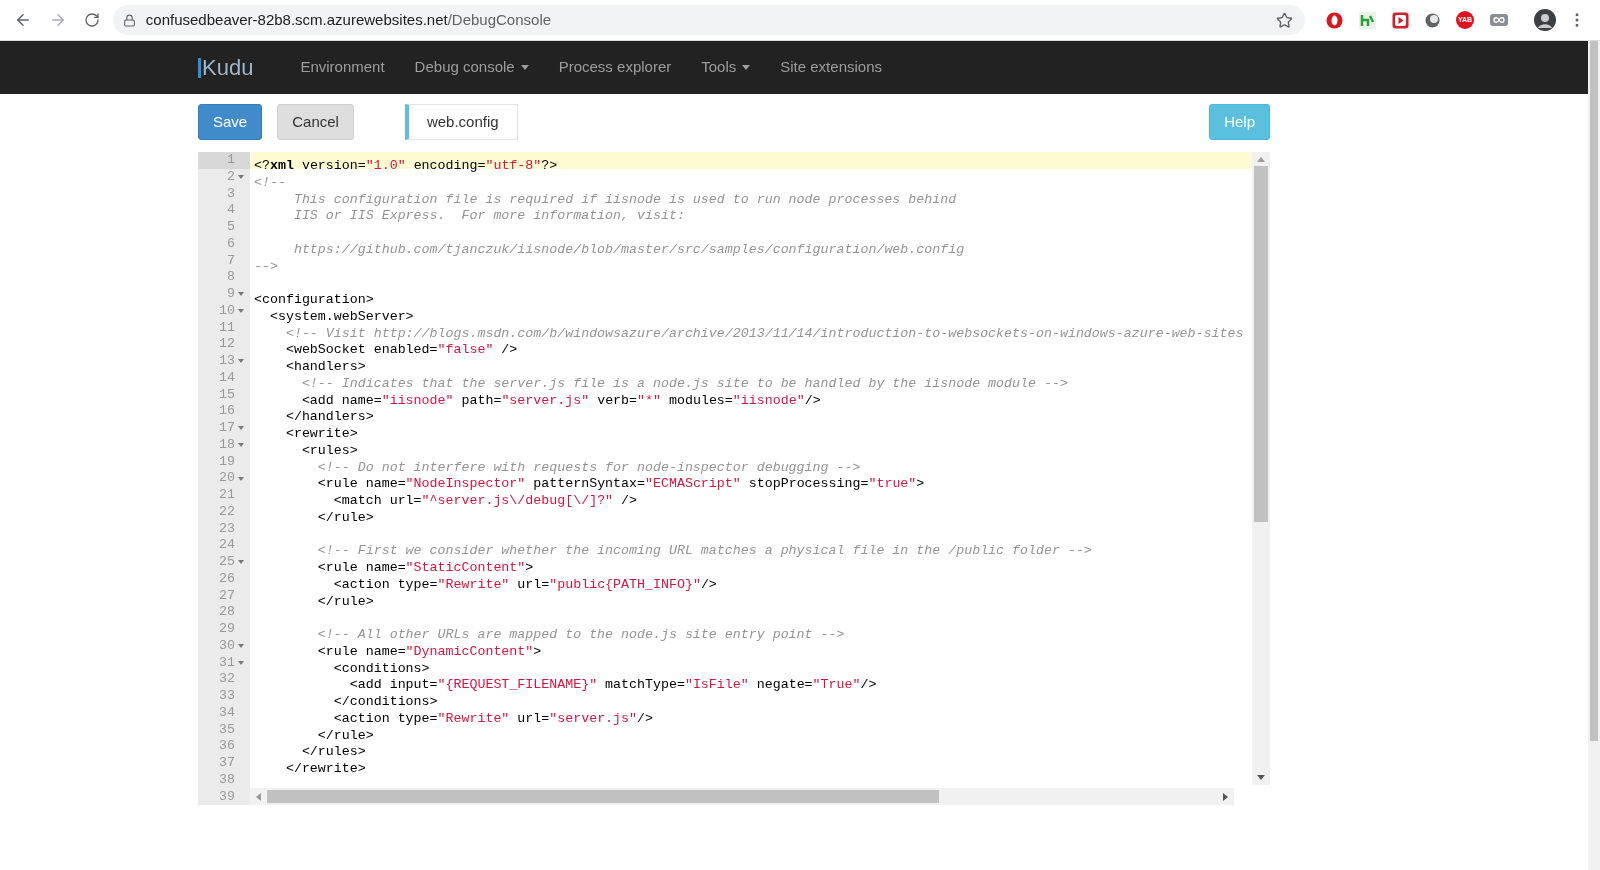  I want to click on line-number: 14, so click(226, 378).